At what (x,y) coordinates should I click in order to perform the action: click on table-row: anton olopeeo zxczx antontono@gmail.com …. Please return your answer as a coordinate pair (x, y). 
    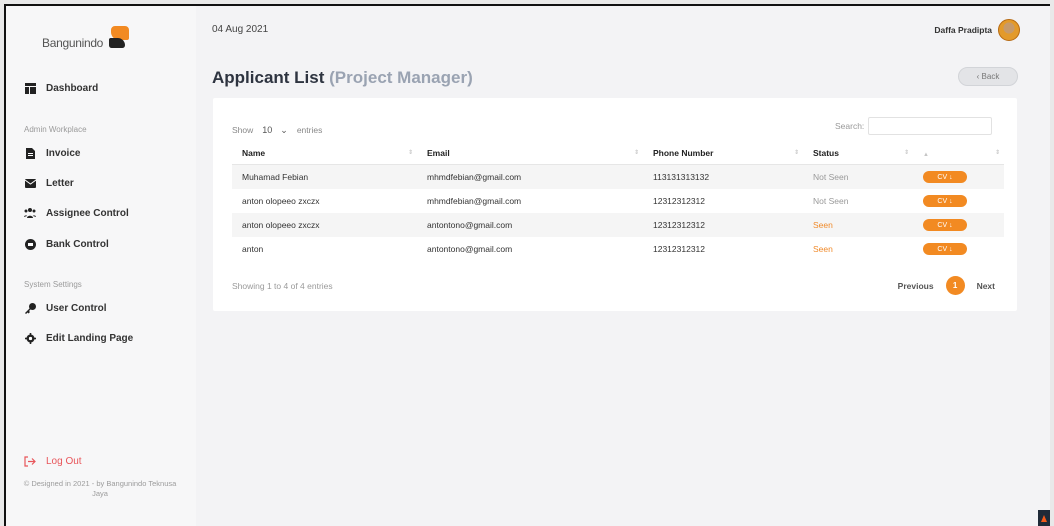
    Looking at the image, I should click on (618, 225).